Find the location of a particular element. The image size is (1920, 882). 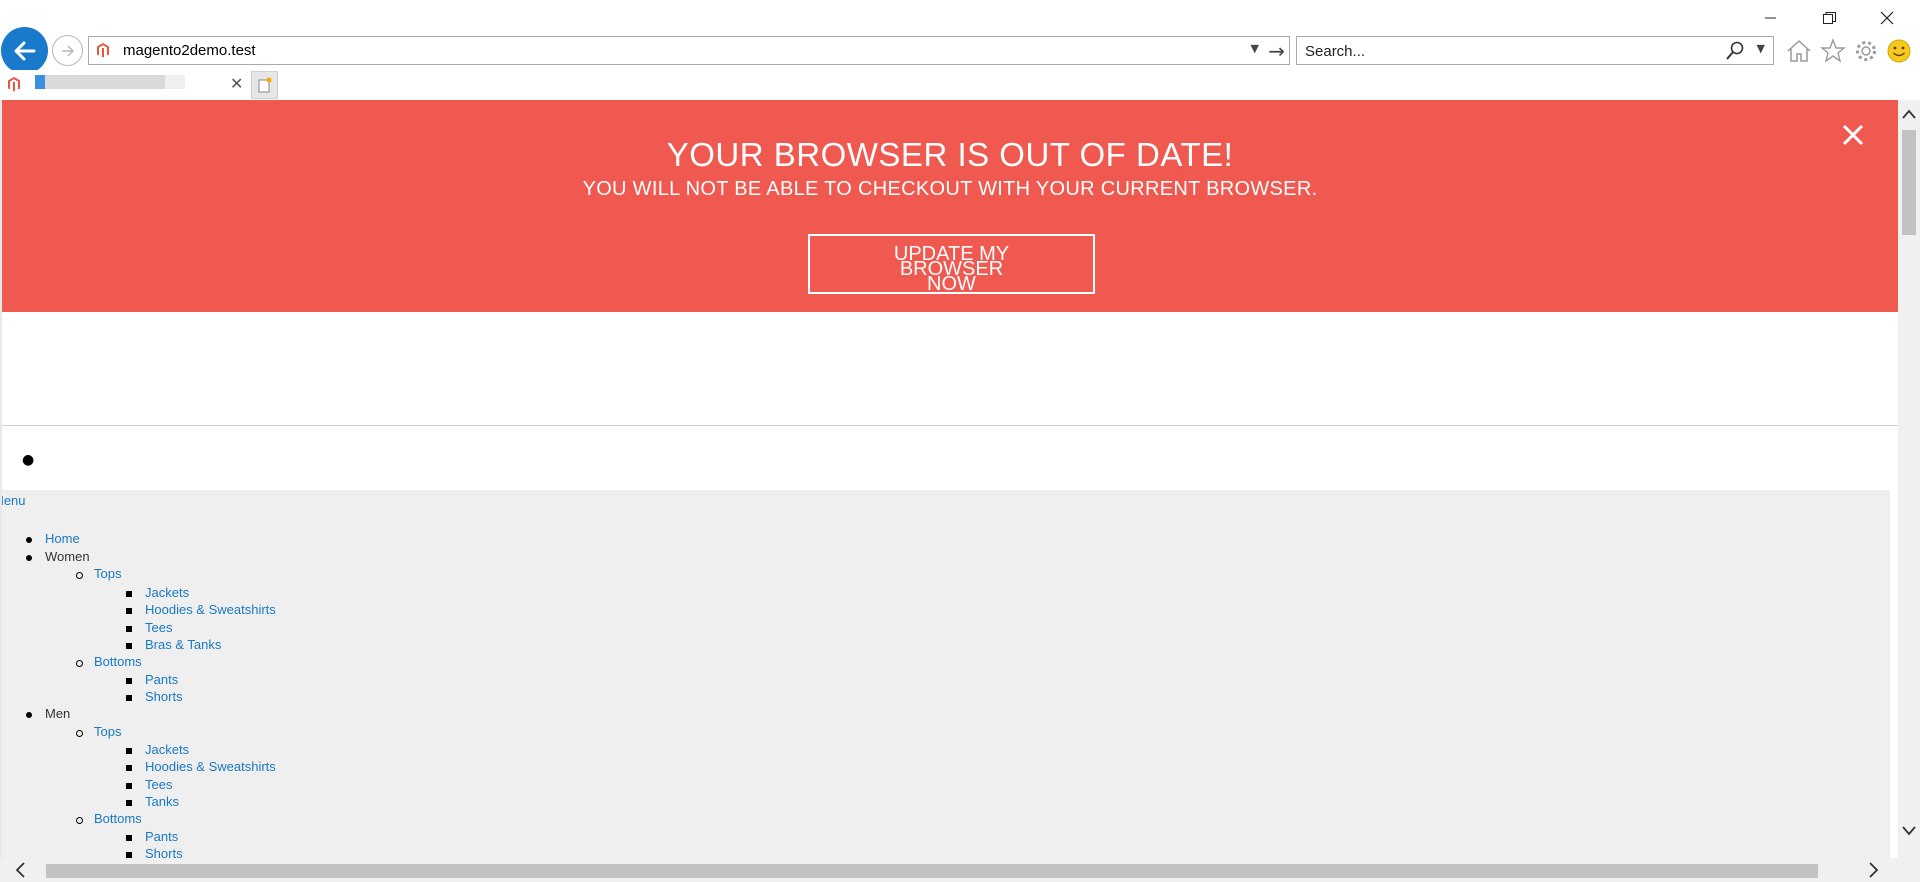

search-input is located at coordinates (1505, 51).